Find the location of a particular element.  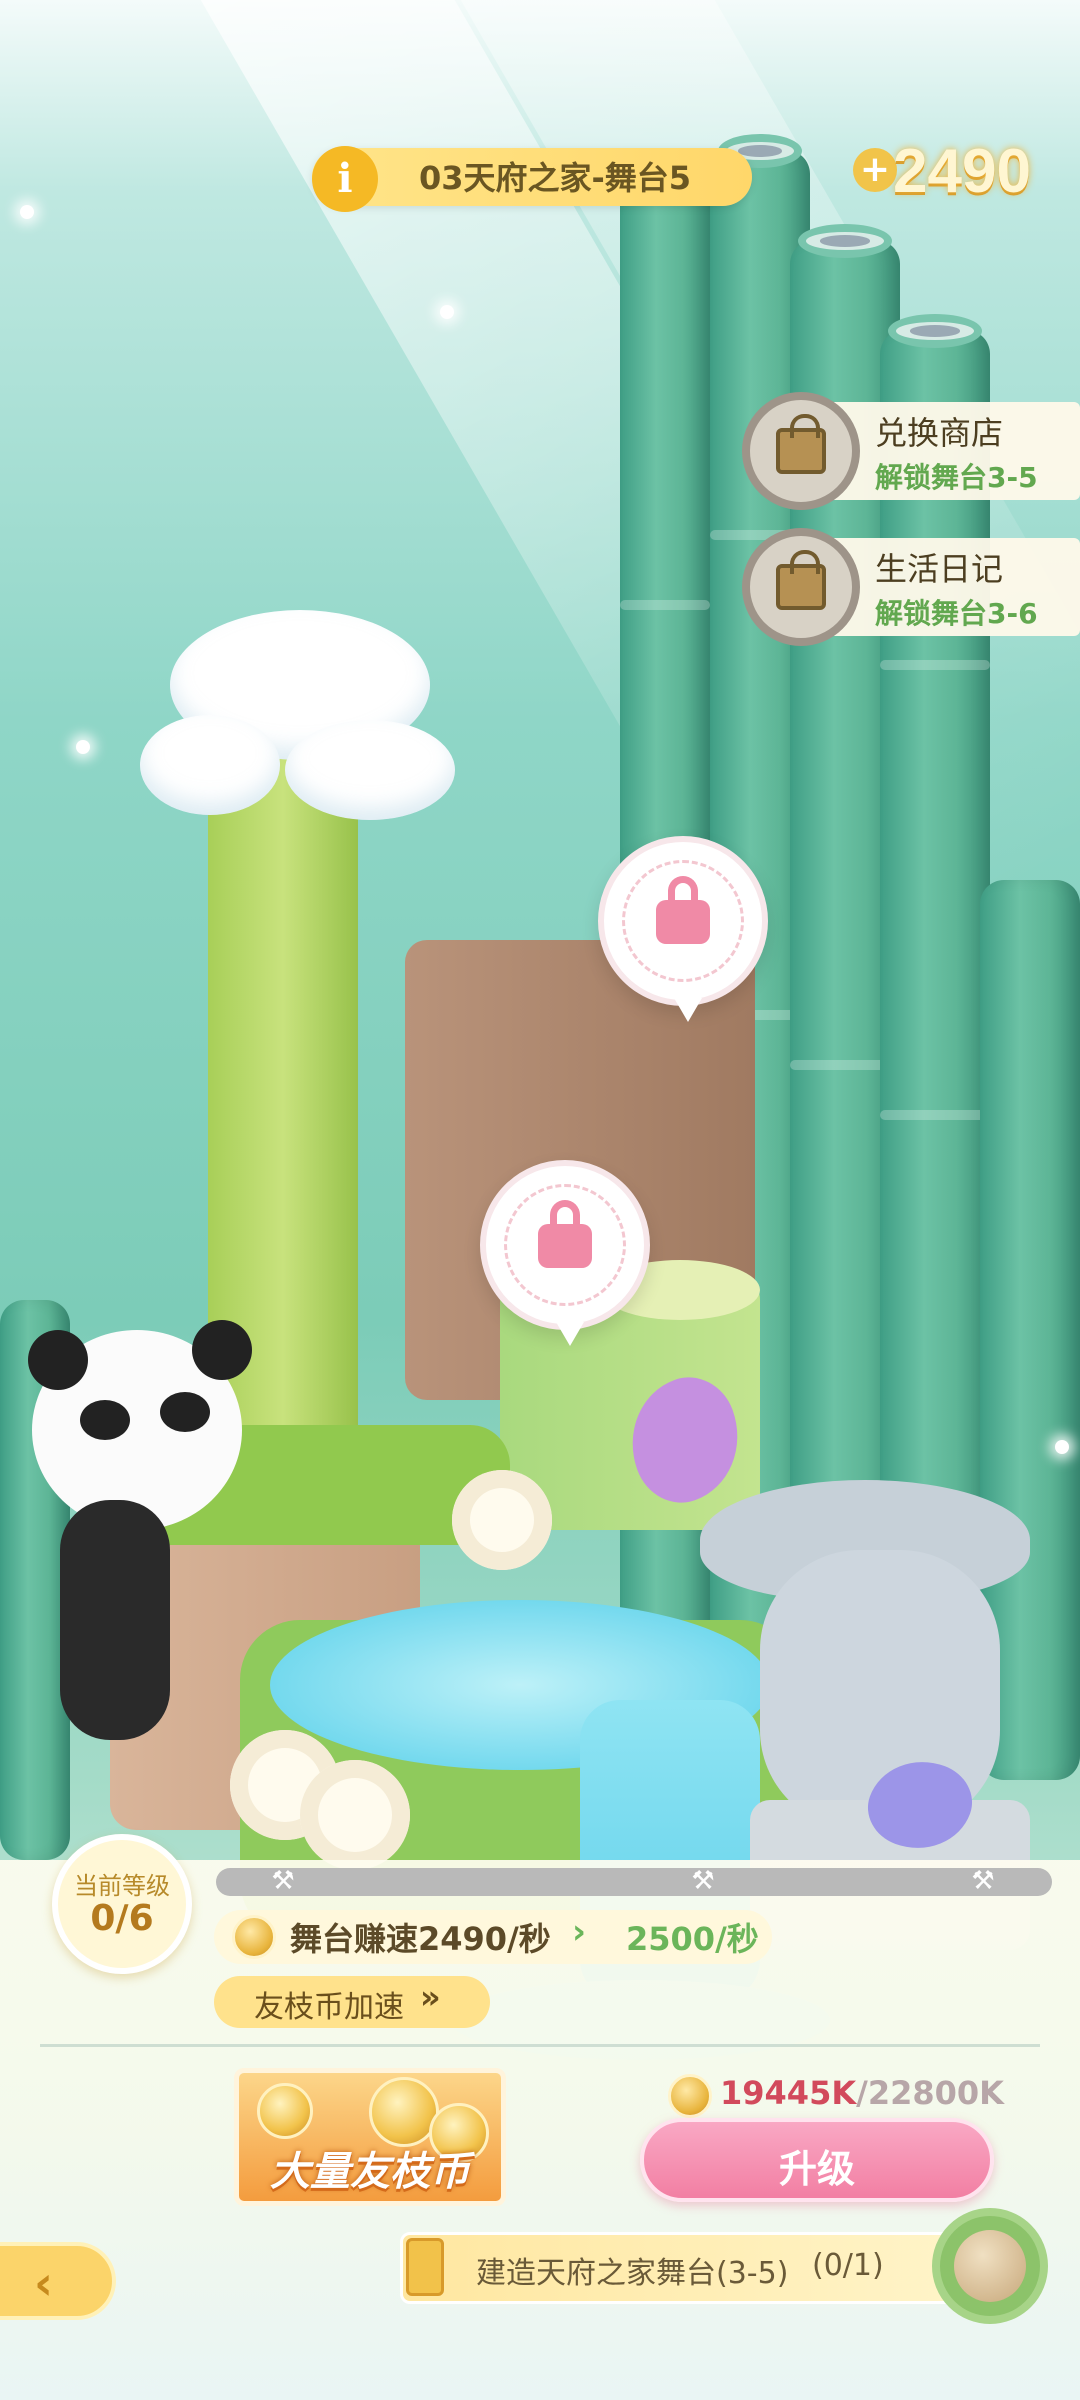

upgrade-button-label: 升级 is located at coordinates (816, 2169).